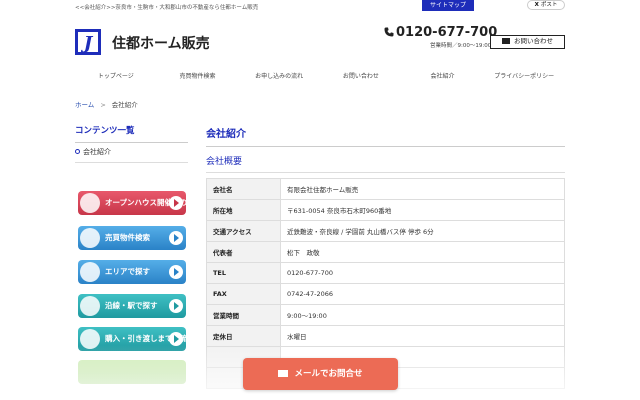 This screenshot has width=640, height=400. What do you see at coordinates (385, 252) in the screenshot?
I see `table-row: 代表者 松下 政敬` at bounding box center [385, 252].